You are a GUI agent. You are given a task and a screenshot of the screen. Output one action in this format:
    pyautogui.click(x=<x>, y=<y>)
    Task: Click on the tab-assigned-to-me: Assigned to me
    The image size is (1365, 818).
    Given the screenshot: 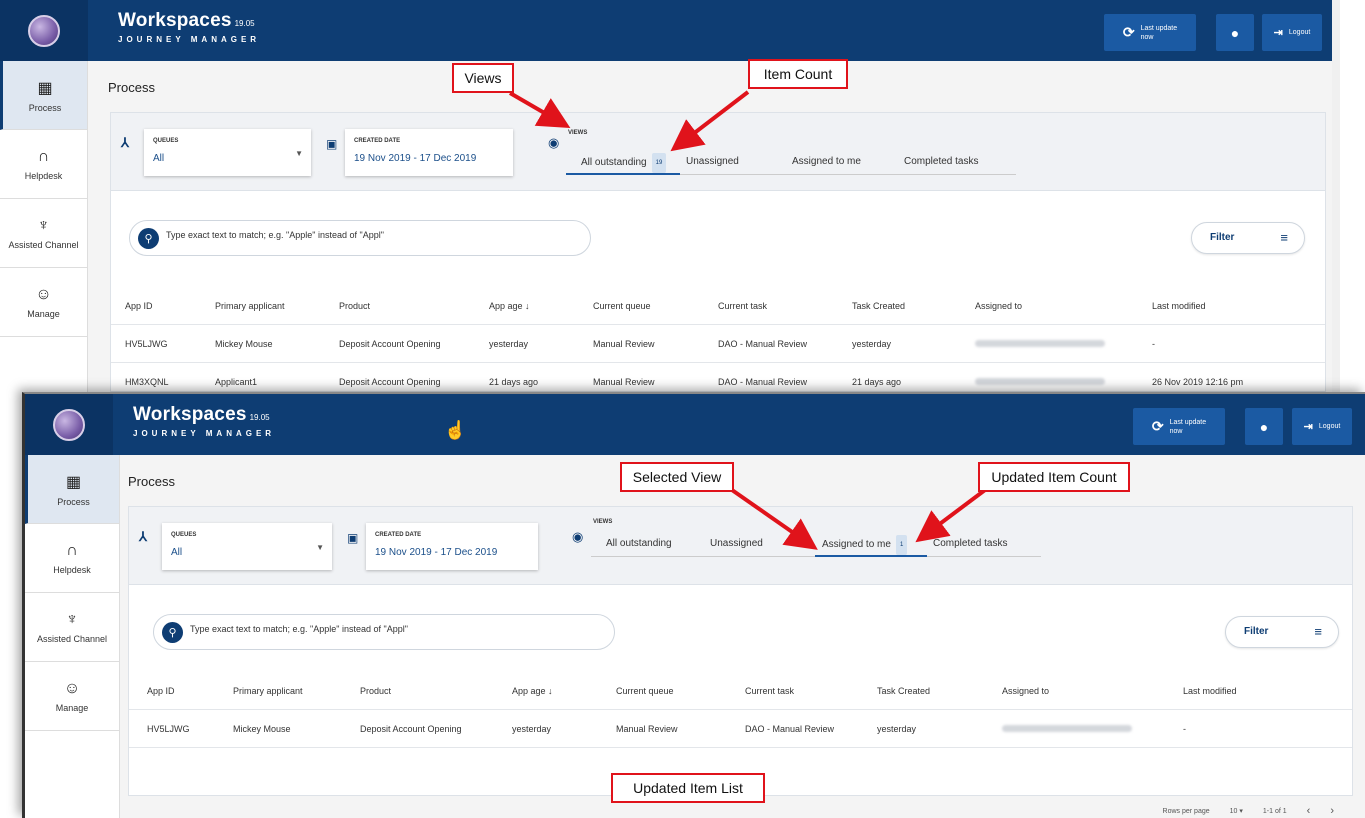 What is the action you would take?
    pyautogui.click(x=848, y=164)
    